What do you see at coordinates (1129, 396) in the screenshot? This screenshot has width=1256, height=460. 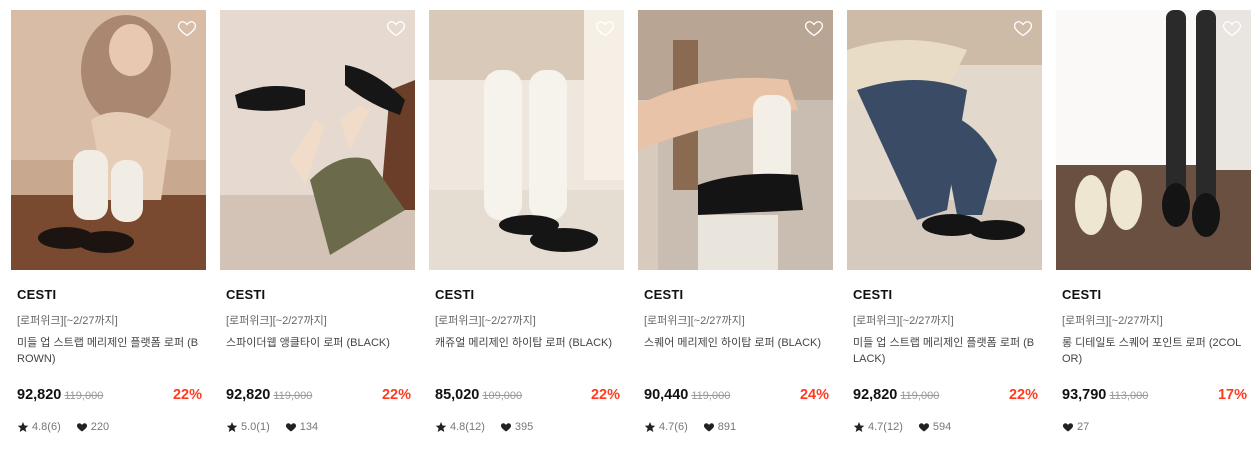 I see `original-price: 113,000` at bounding box center [1129, 396].